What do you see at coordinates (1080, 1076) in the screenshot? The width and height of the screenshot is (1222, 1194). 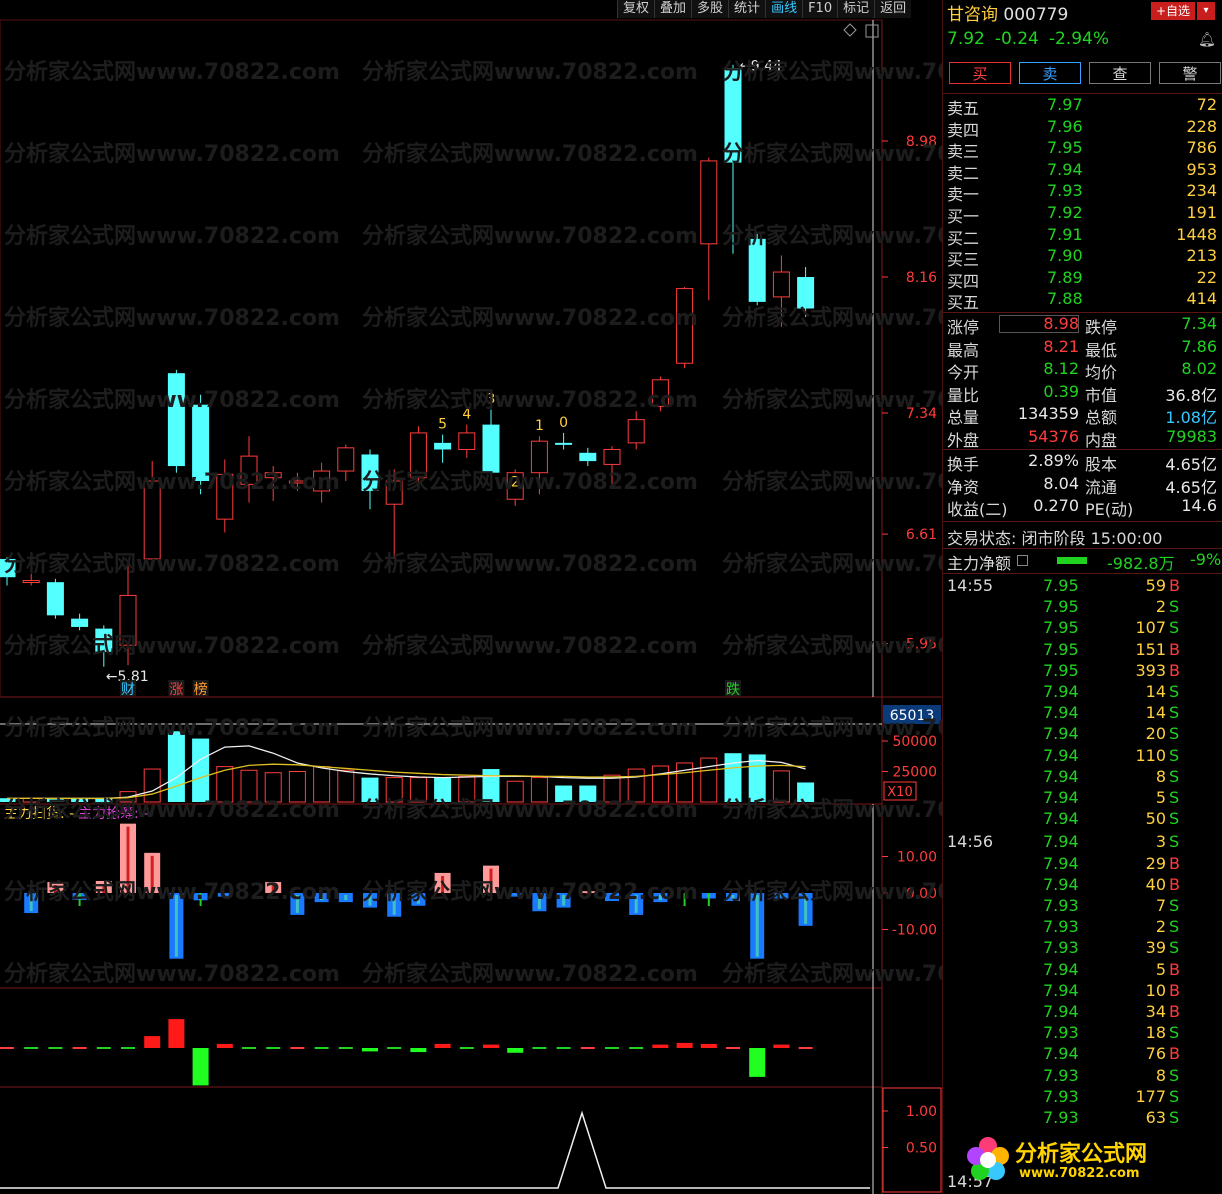 I see `tick-row: 7.93 8 S` at bounding box center [1080, 1076].